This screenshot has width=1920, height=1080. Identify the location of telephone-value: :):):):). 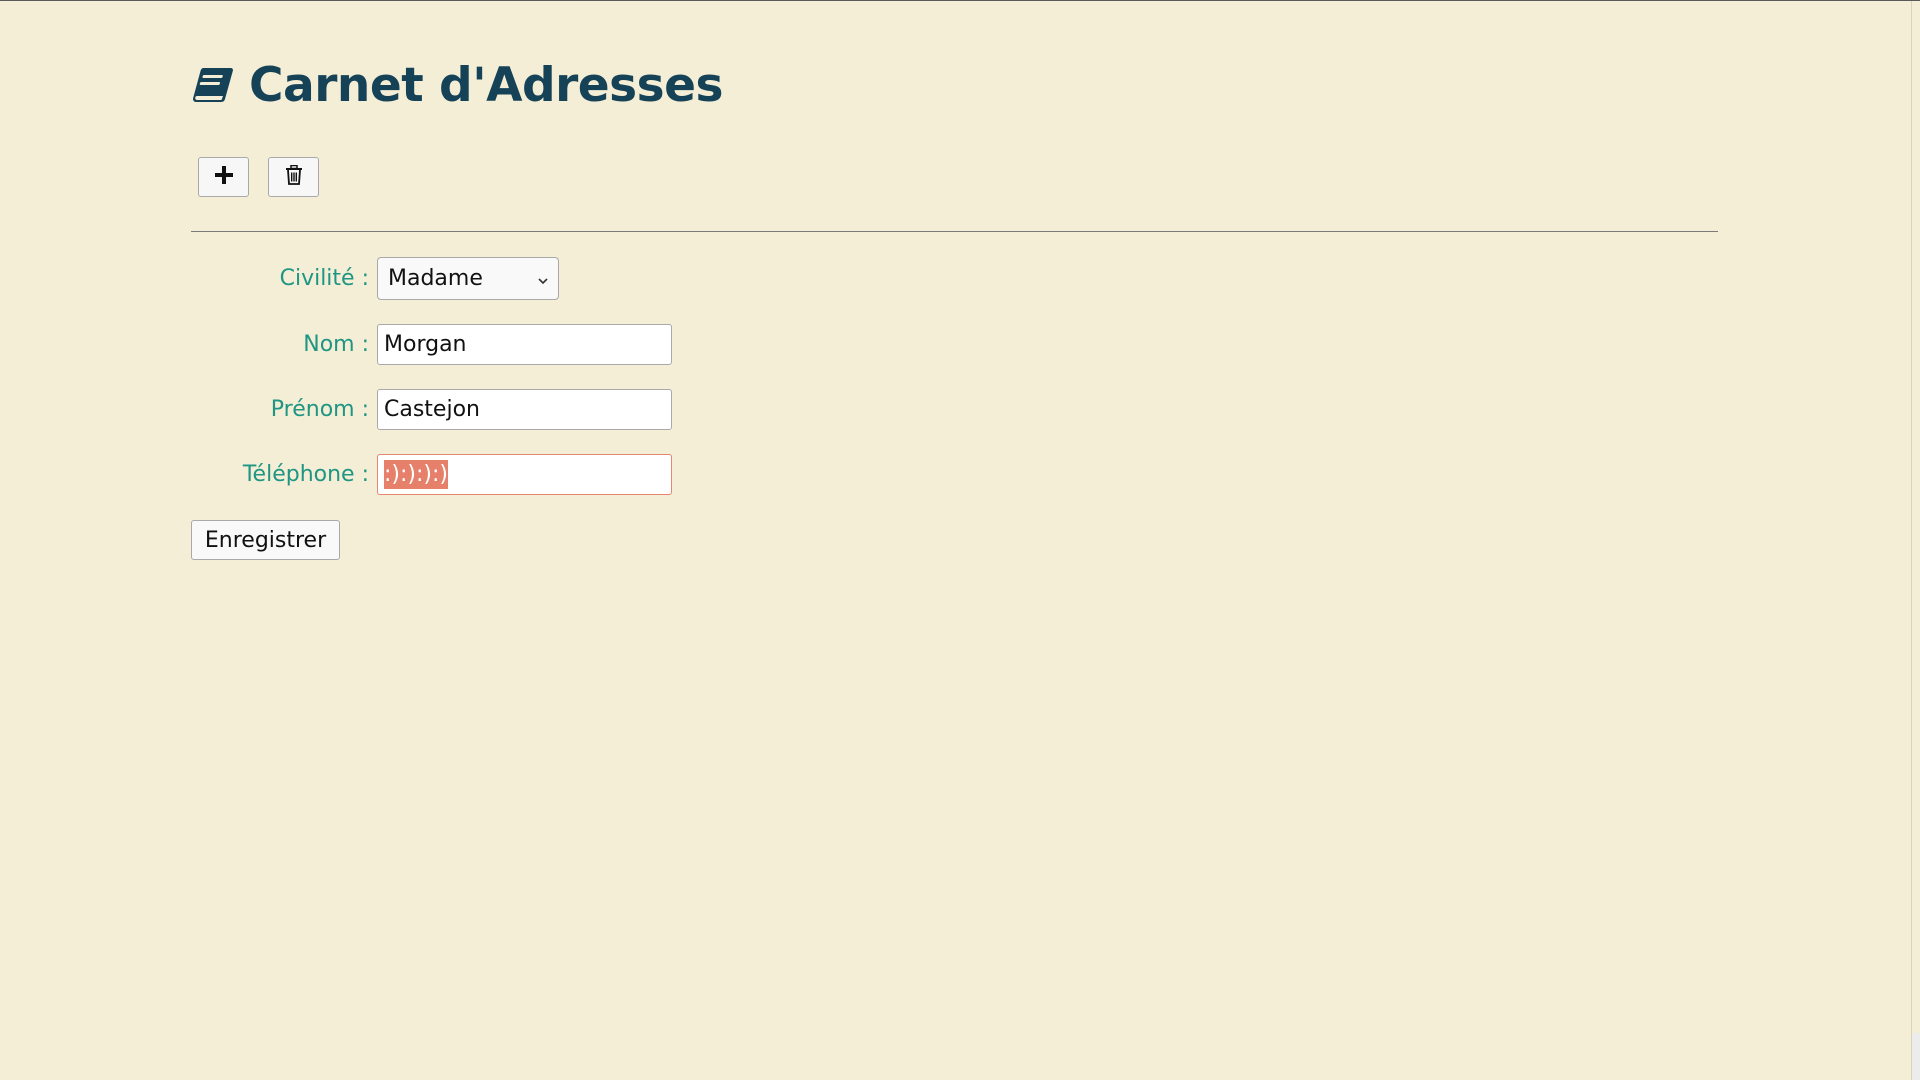
(416, 474).